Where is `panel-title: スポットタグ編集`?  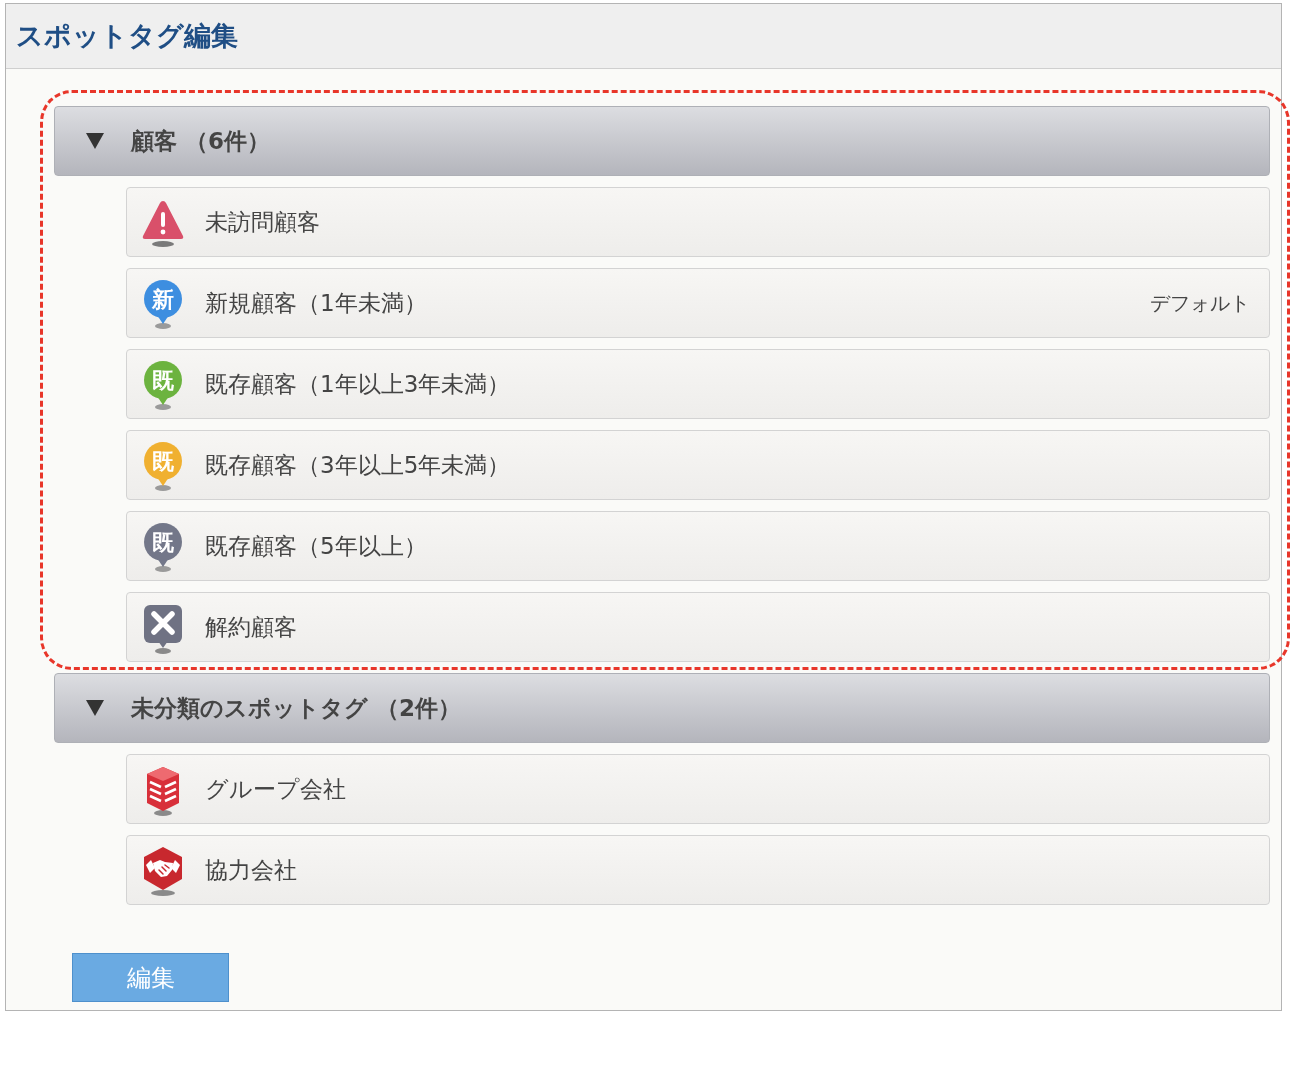 panel-title: スポットタグ編集 is located at coordinates (127, 36).